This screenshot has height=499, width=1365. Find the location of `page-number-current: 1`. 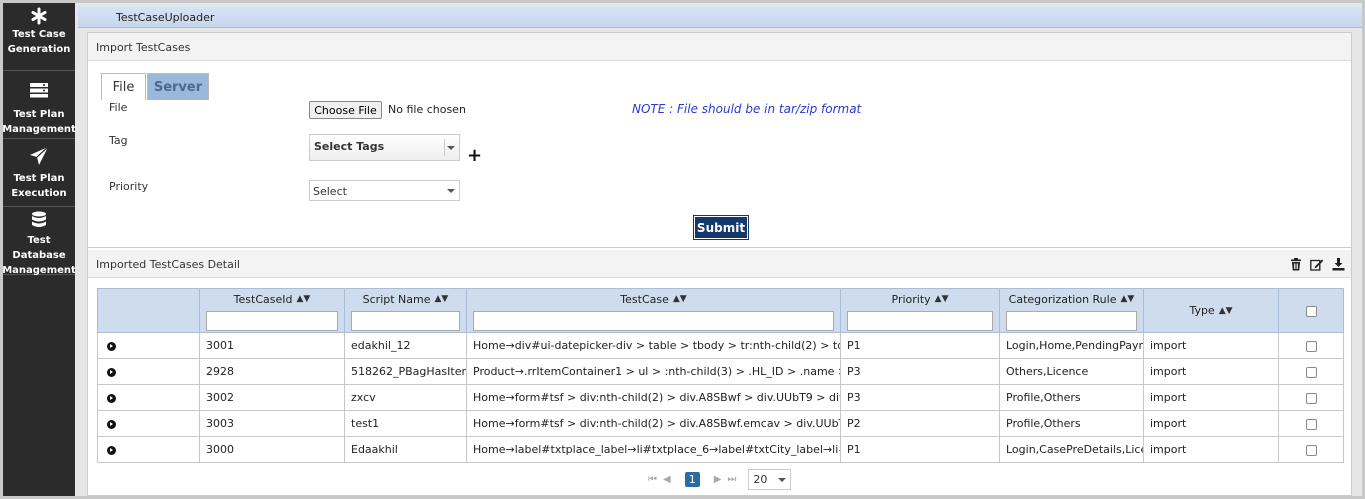

page-number-current: 1 is located at coordinates (692, 479).